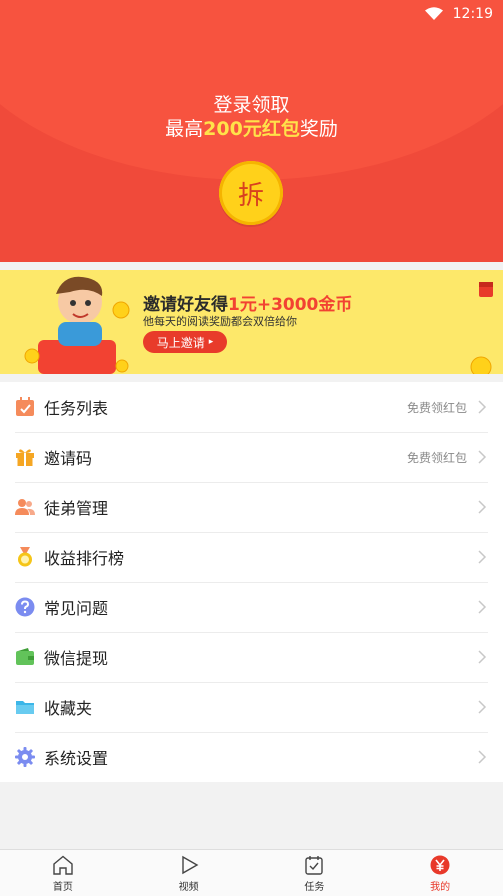 This screenshot has width=503, height=896. What do you see at coordinates (251, 607) in the screenshot?
I see `menu-item-faq: 常见问题` at bounding box center [251, 607].